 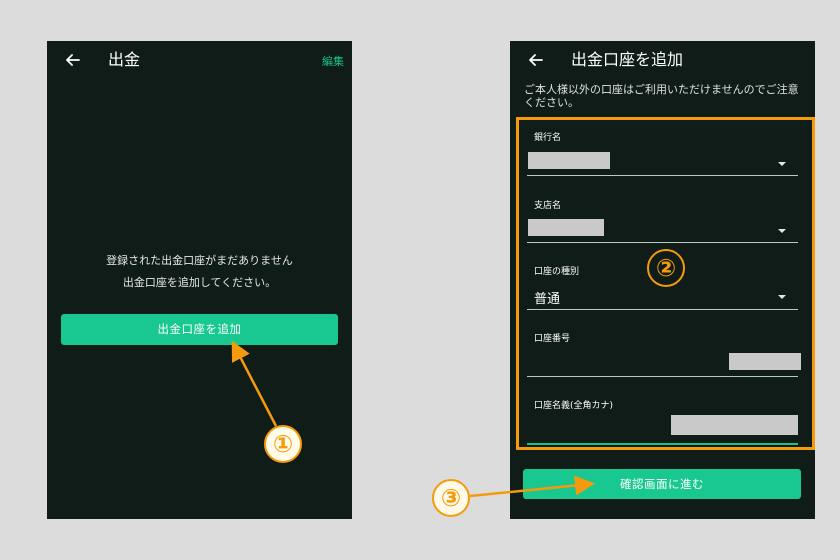 What do you see at coordinates (451, 498) in the screenshot?
I see `step3-badge: ③` at bounding box center [451, 498].